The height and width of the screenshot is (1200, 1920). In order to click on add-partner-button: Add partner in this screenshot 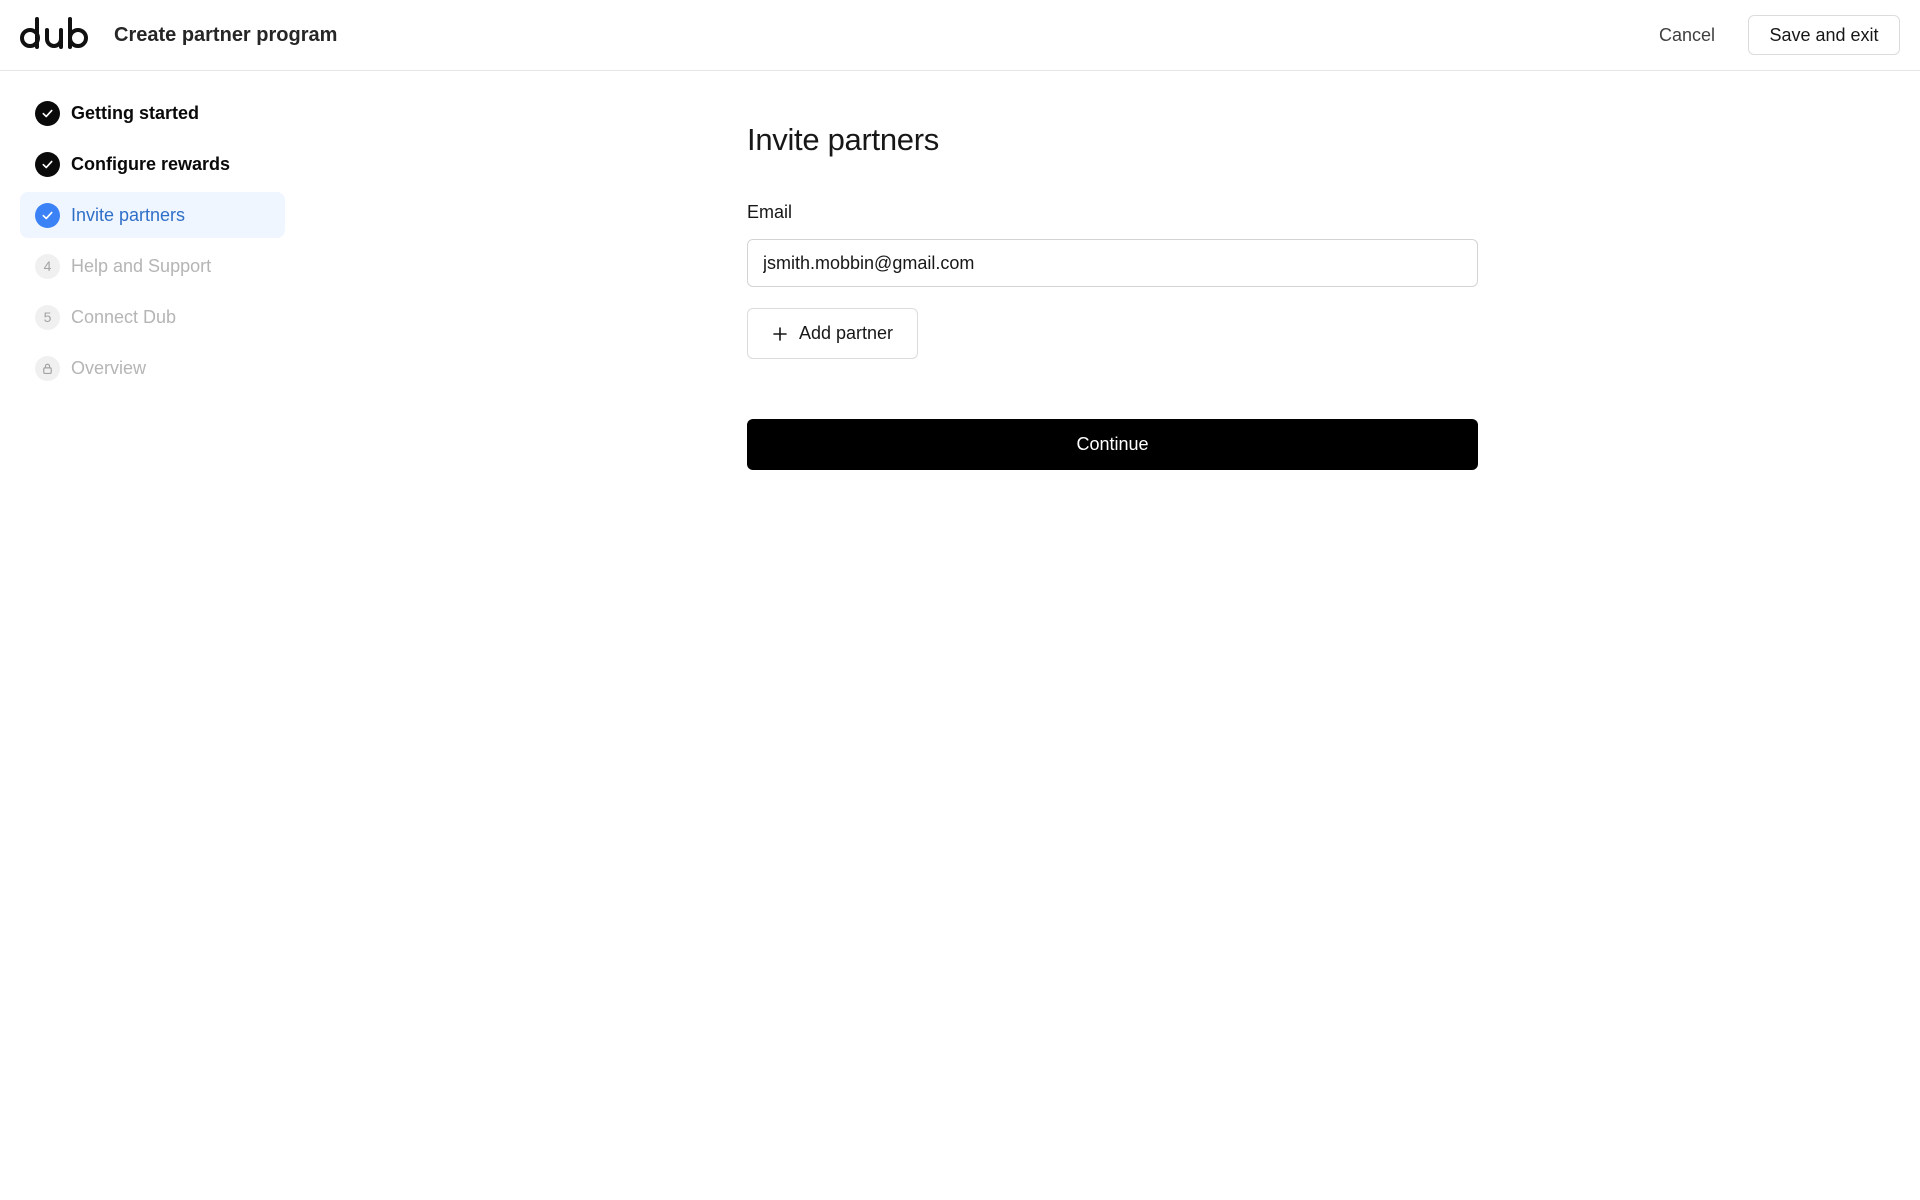, I will do `click(832, 333)`.